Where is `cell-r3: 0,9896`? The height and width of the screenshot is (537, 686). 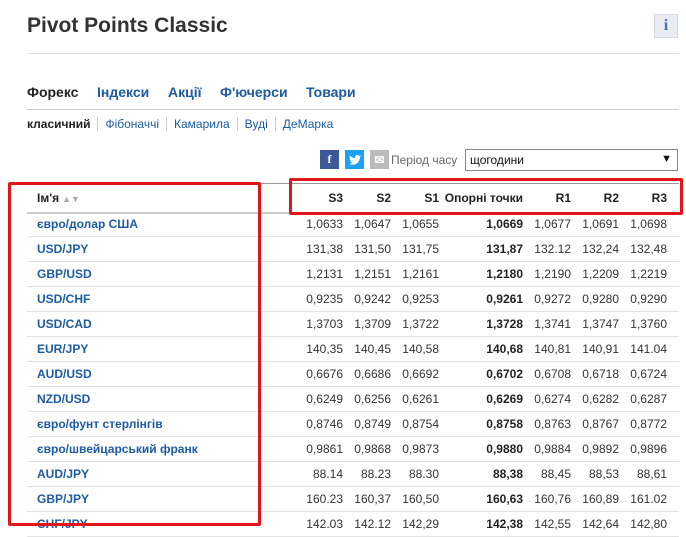 cell-r3: 0,9896 is located at coordinates (648, 449).